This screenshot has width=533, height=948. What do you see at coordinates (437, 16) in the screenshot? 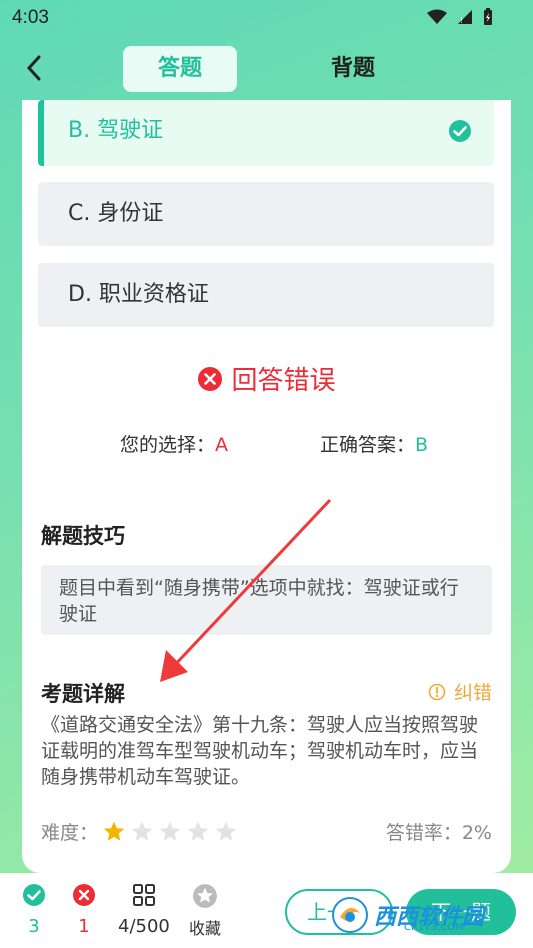
I see `wifi-icon` at bounding box center [437, 16].